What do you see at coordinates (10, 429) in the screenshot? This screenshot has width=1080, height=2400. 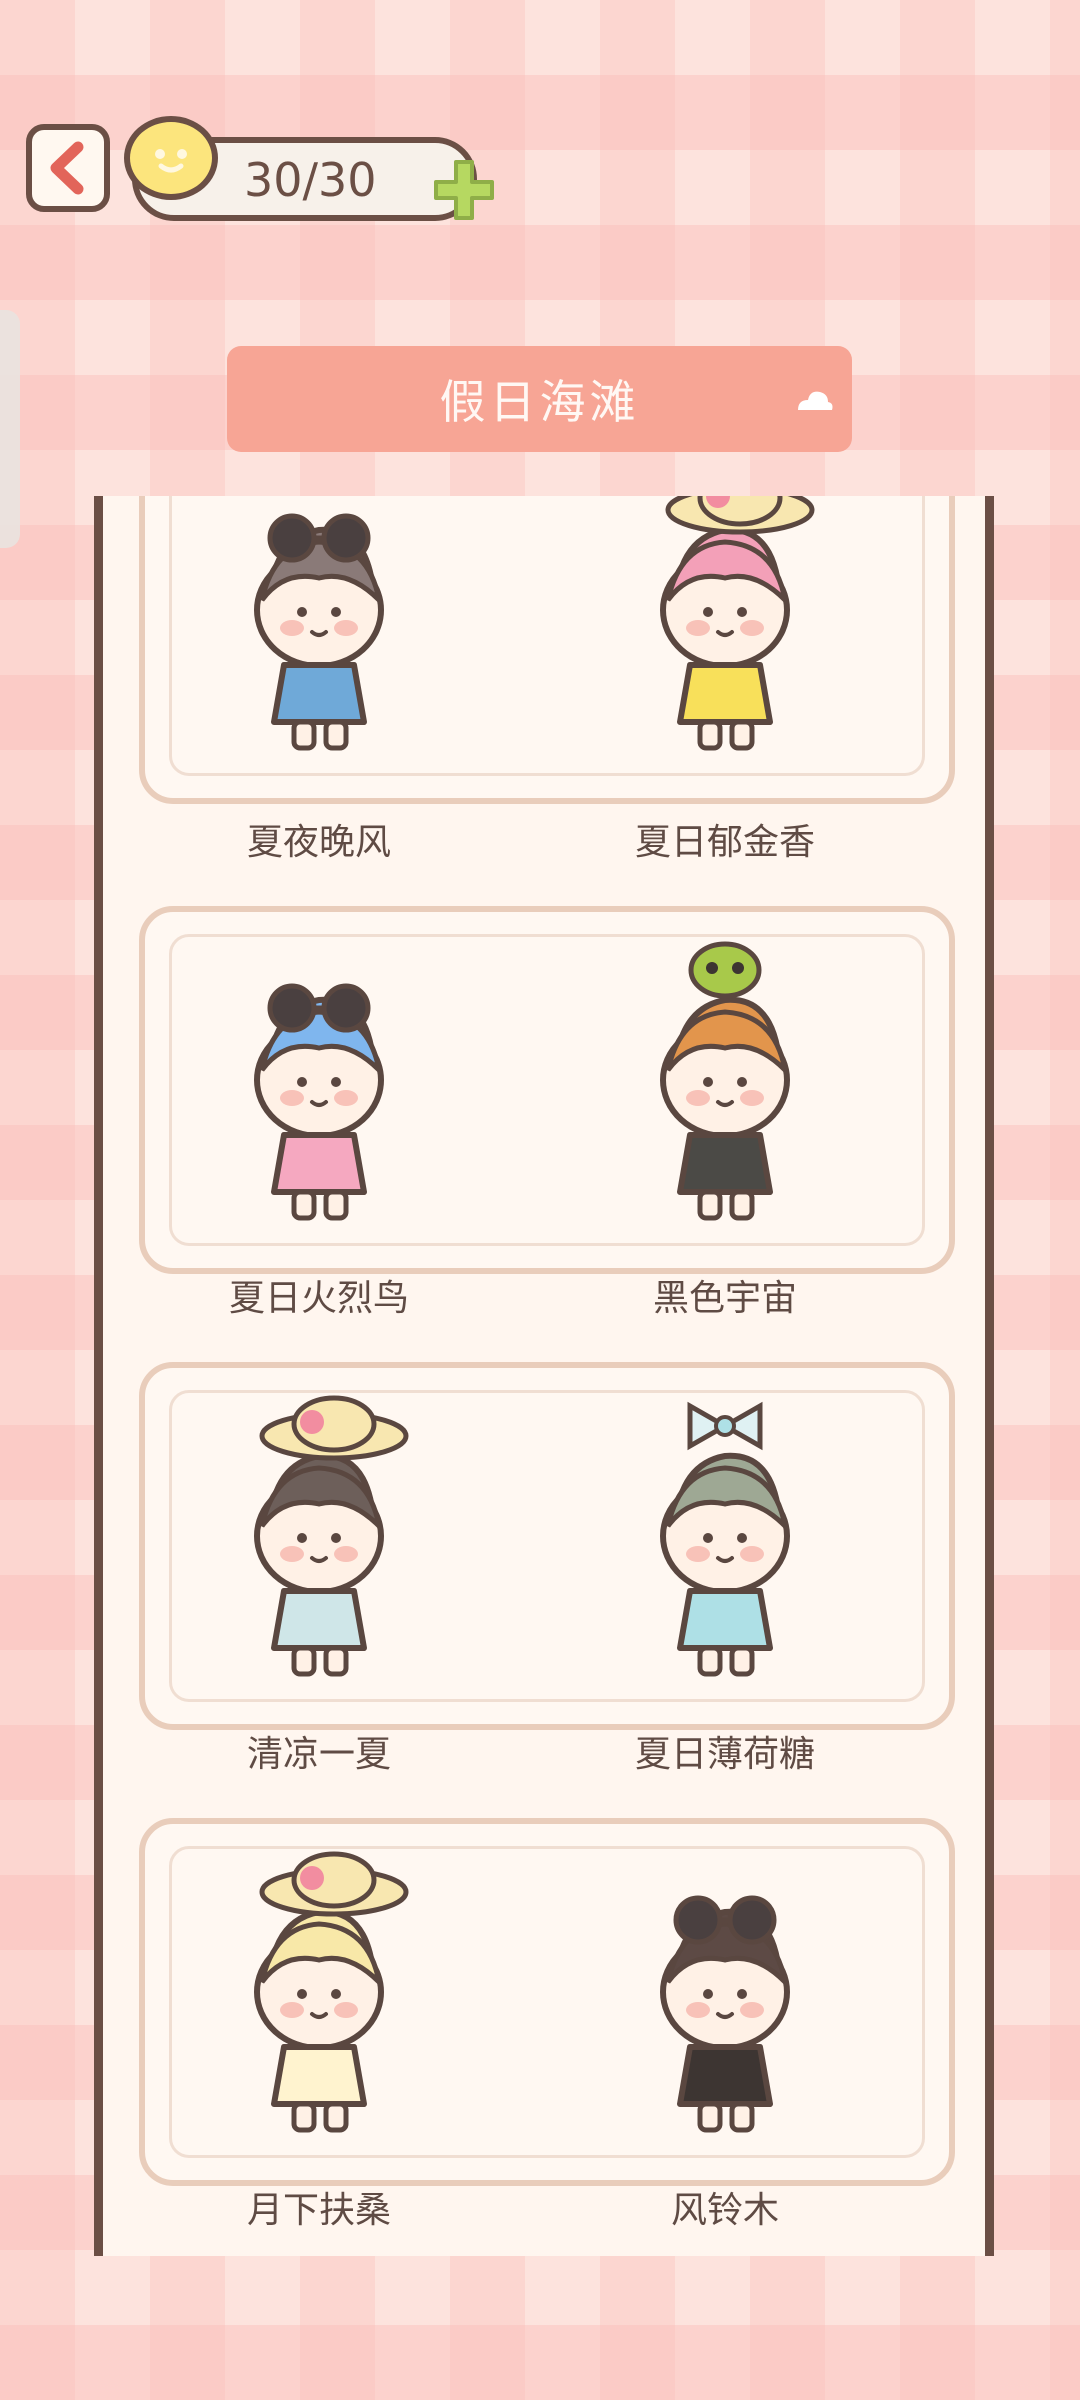 I see `side-drawer-tab` at bounding box center [10, 429].